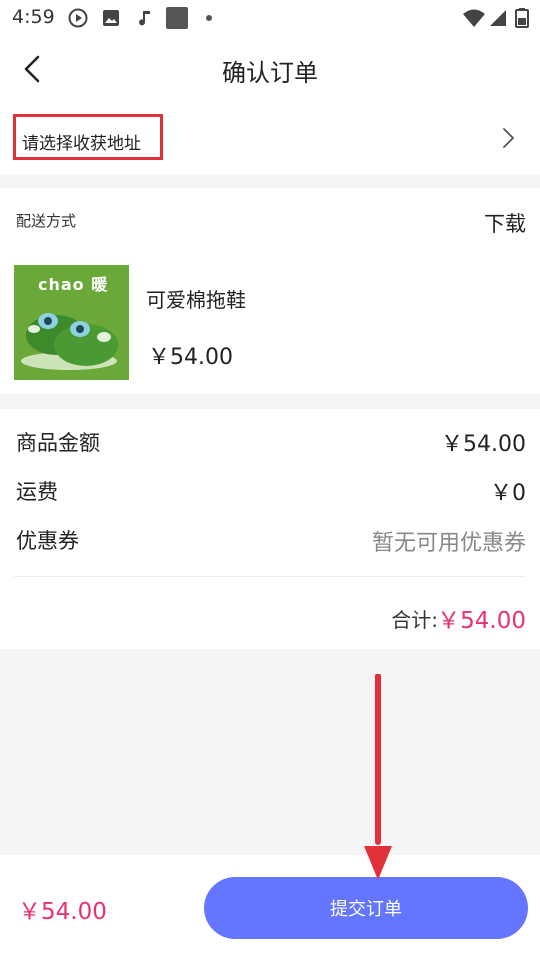 The height and width of the screenshot is (960, 540). What do you see at coordinates (62, 912) in the screenshot?
I see `bottom-total-price: ￥54.00` at bounding box center [62, 912].